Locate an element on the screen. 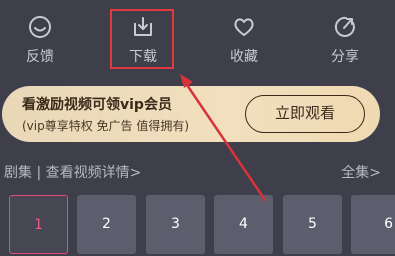 Image resolution: width=395 pixels, height=256 pixels. collect-button: 收藏 is located at coordinates (244, 39).